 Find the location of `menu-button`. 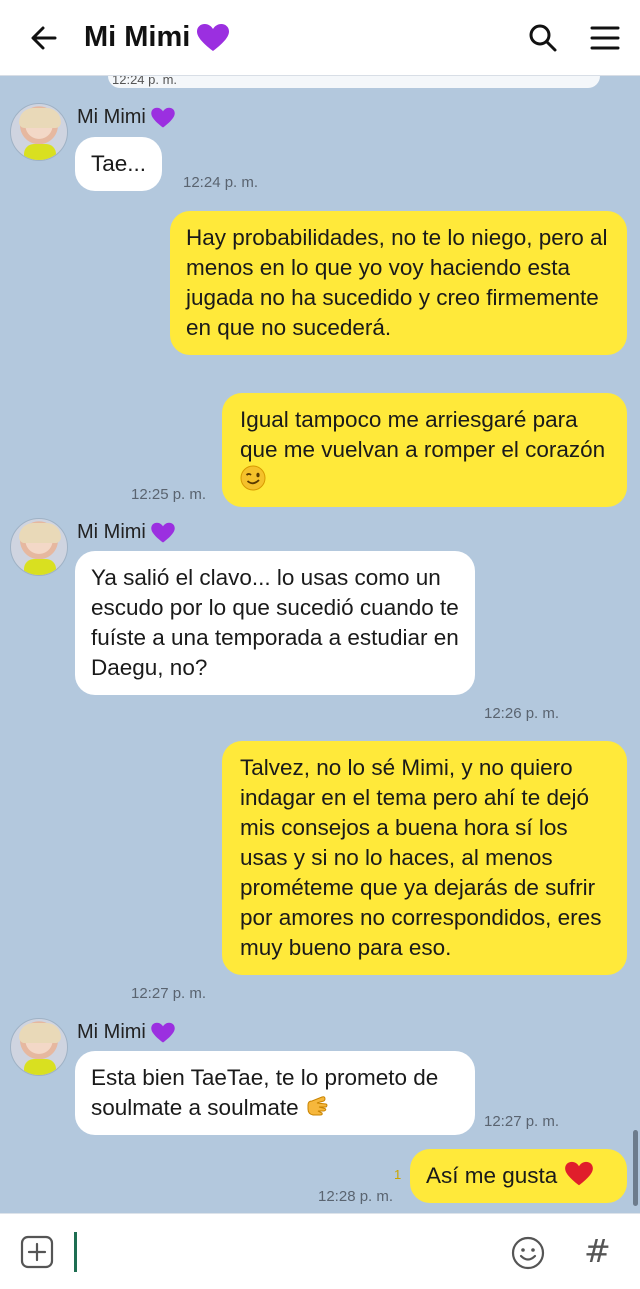

menu-button is located at coordinates (605, 38).